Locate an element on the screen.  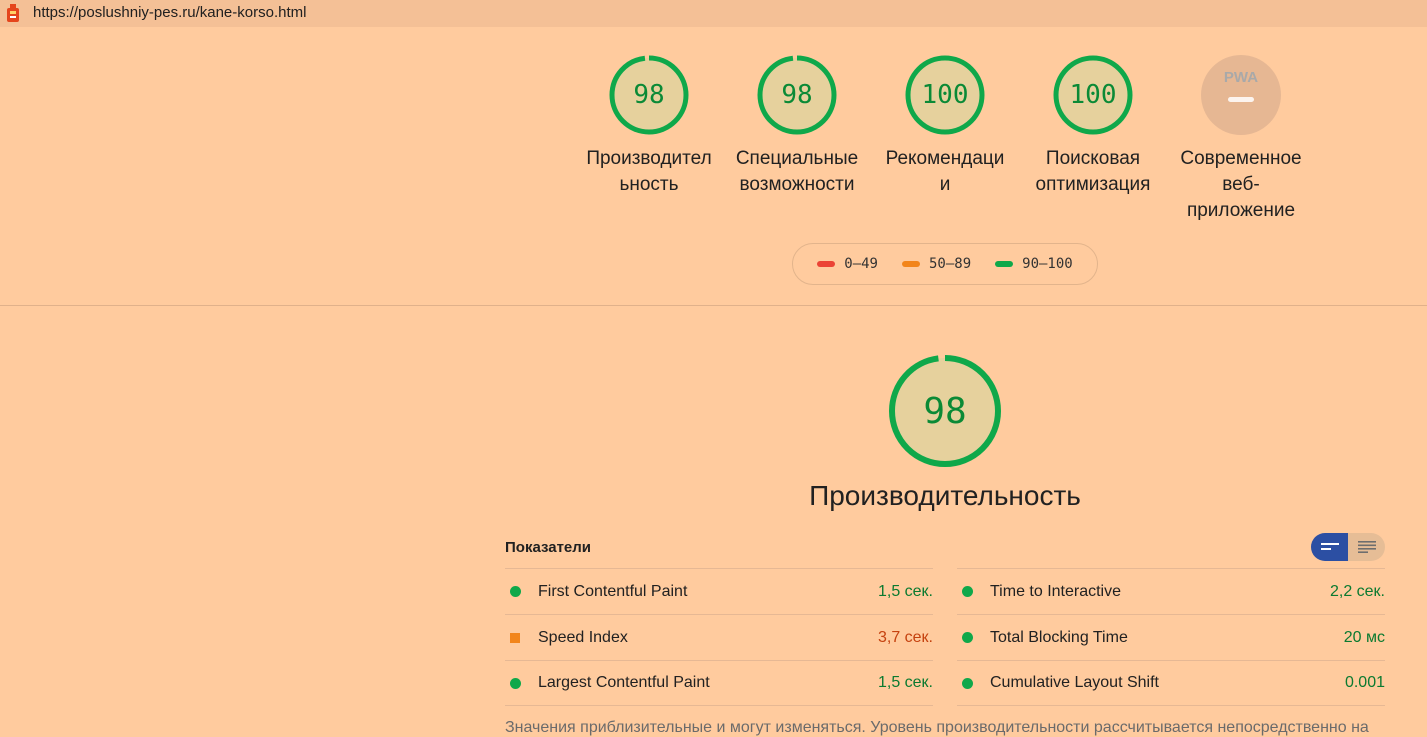
gauge-label-pwa: Современное веб-приложение is located at coordinates (1241, 184).